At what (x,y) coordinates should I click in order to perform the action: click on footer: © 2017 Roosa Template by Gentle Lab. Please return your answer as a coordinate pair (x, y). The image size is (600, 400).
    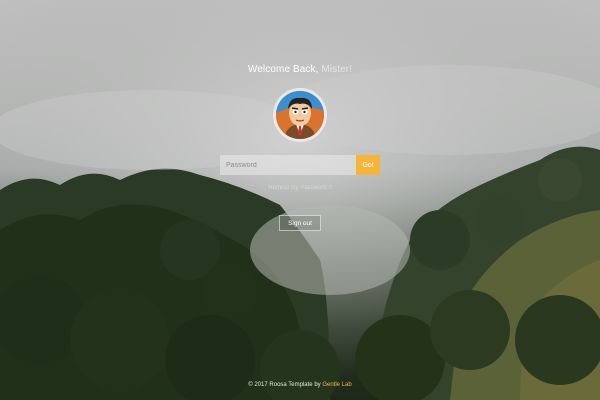
    Looking at the image, I should click on (300, 385).